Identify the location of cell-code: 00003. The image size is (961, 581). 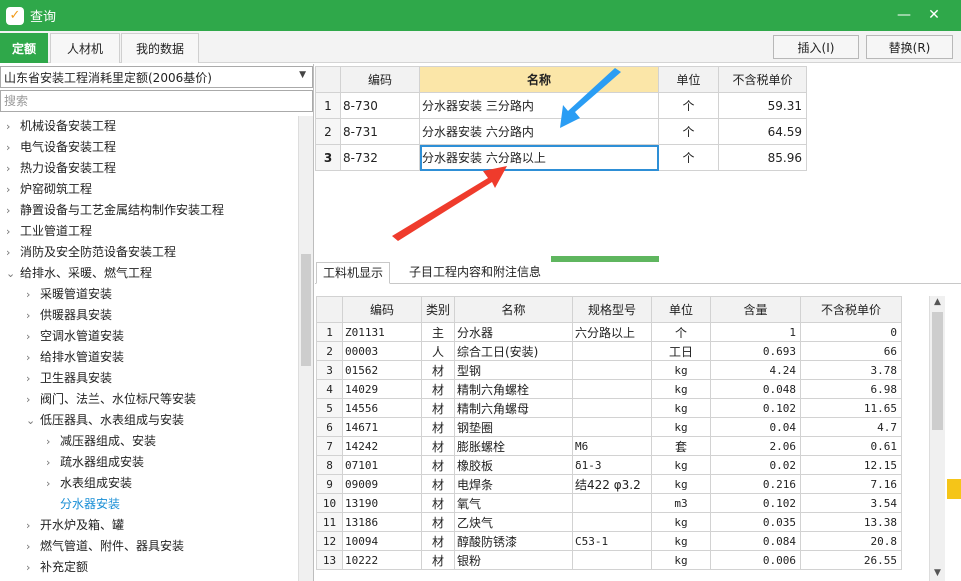
(382, 351).